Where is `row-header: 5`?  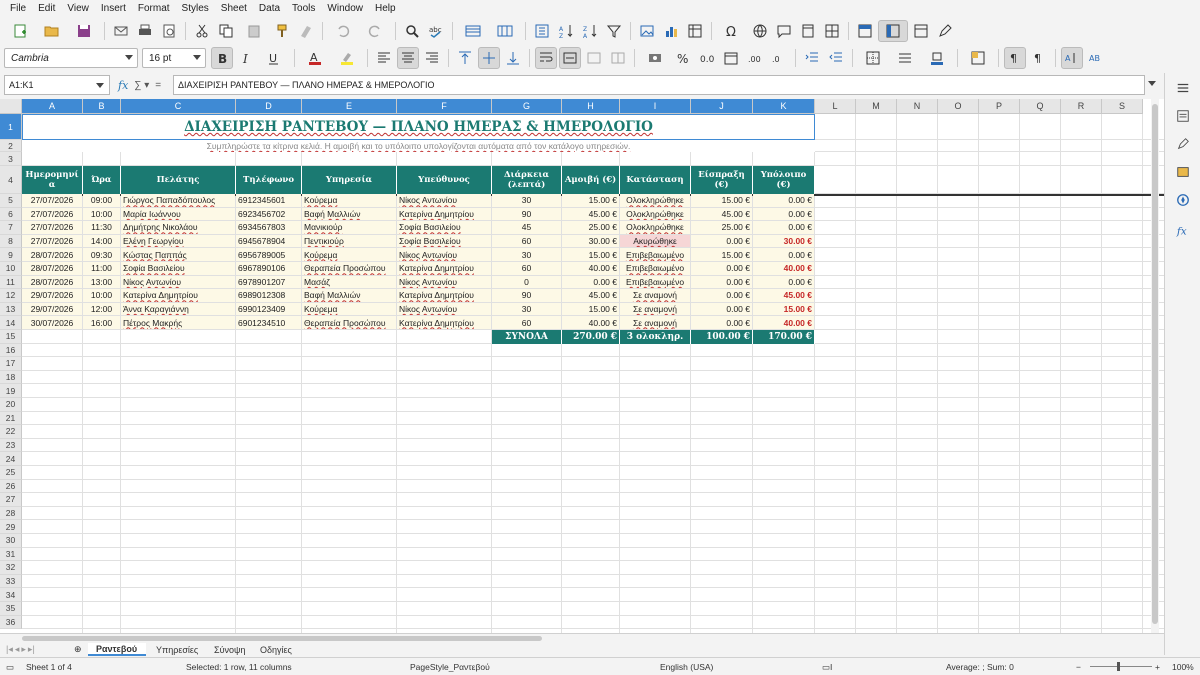 row-header: 5 is located at coordinates (11, 201).